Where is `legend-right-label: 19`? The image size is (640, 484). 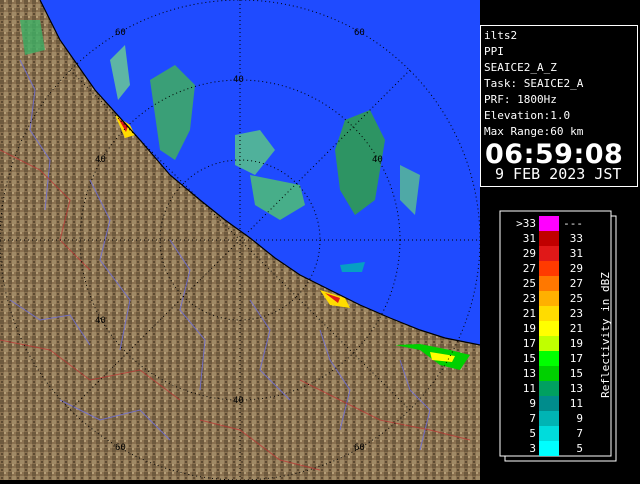 legend-right-label: 19 is located at coordinates (576, 343).